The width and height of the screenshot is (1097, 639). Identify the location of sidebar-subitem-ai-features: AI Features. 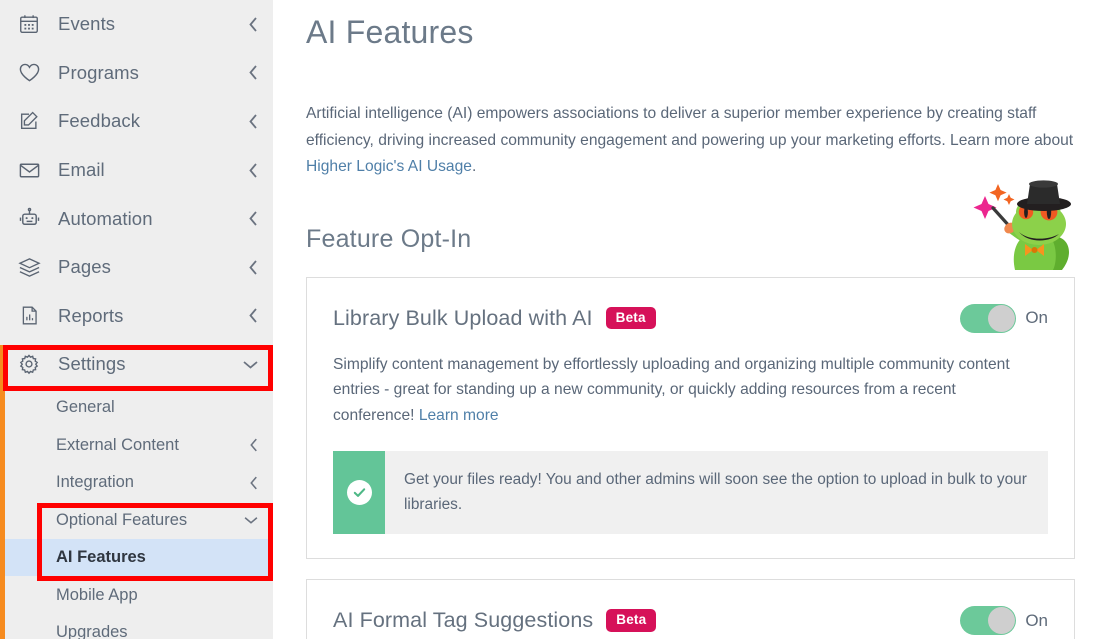
(136, 557).